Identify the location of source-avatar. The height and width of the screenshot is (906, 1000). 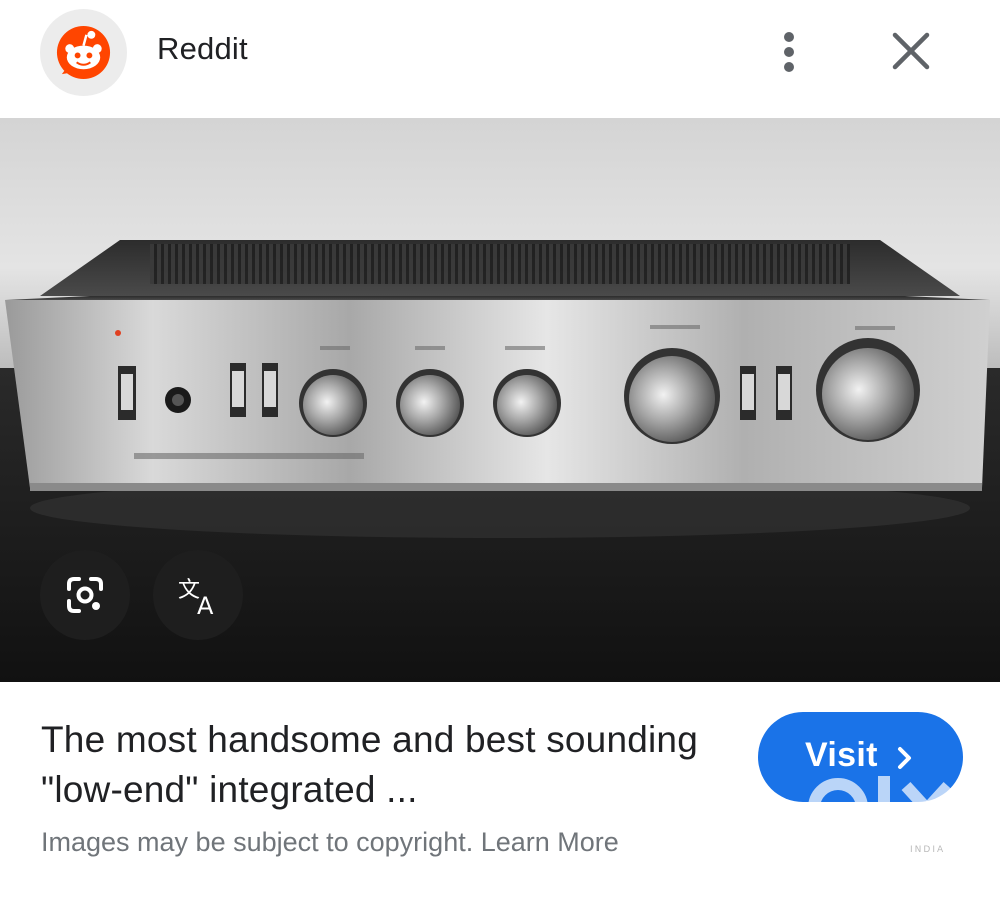
(83, 52).